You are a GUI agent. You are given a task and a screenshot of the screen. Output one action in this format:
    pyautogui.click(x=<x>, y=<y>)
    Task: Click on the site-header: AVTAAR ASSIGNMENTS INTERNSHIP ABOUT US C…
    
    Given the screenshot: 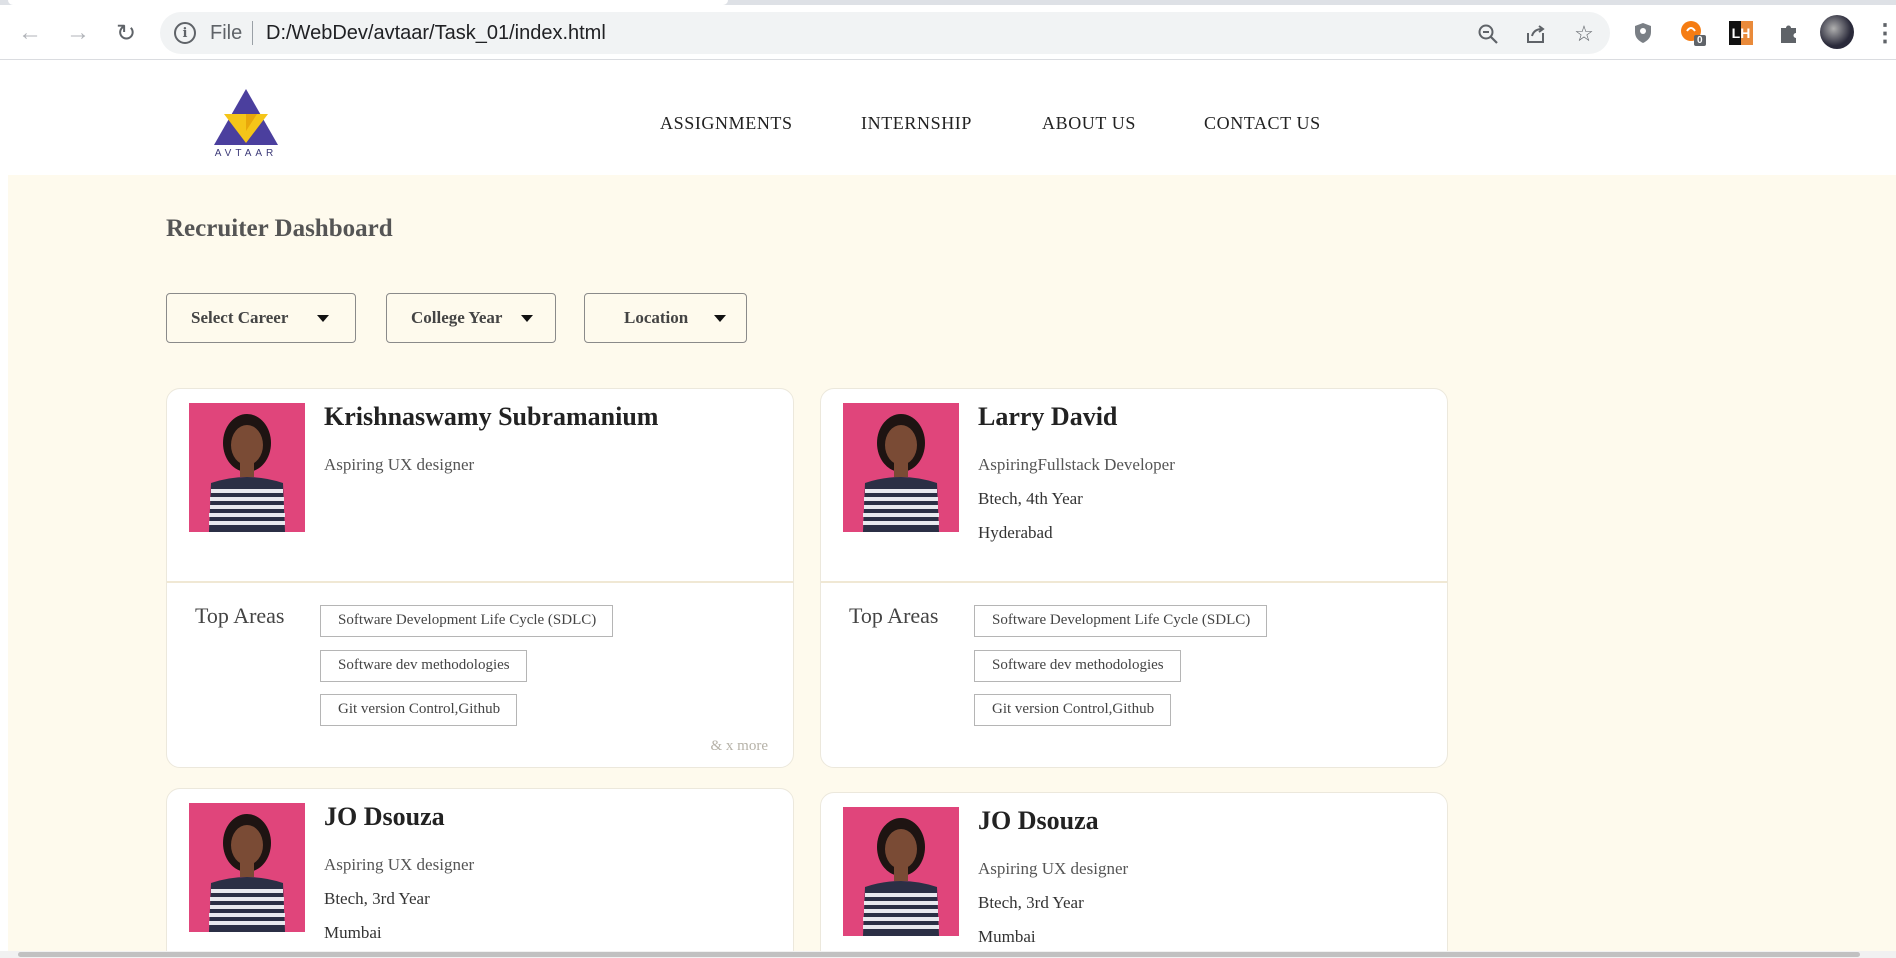 What is the action you would take?
    pyautogui.click(x=952, y=122)
    